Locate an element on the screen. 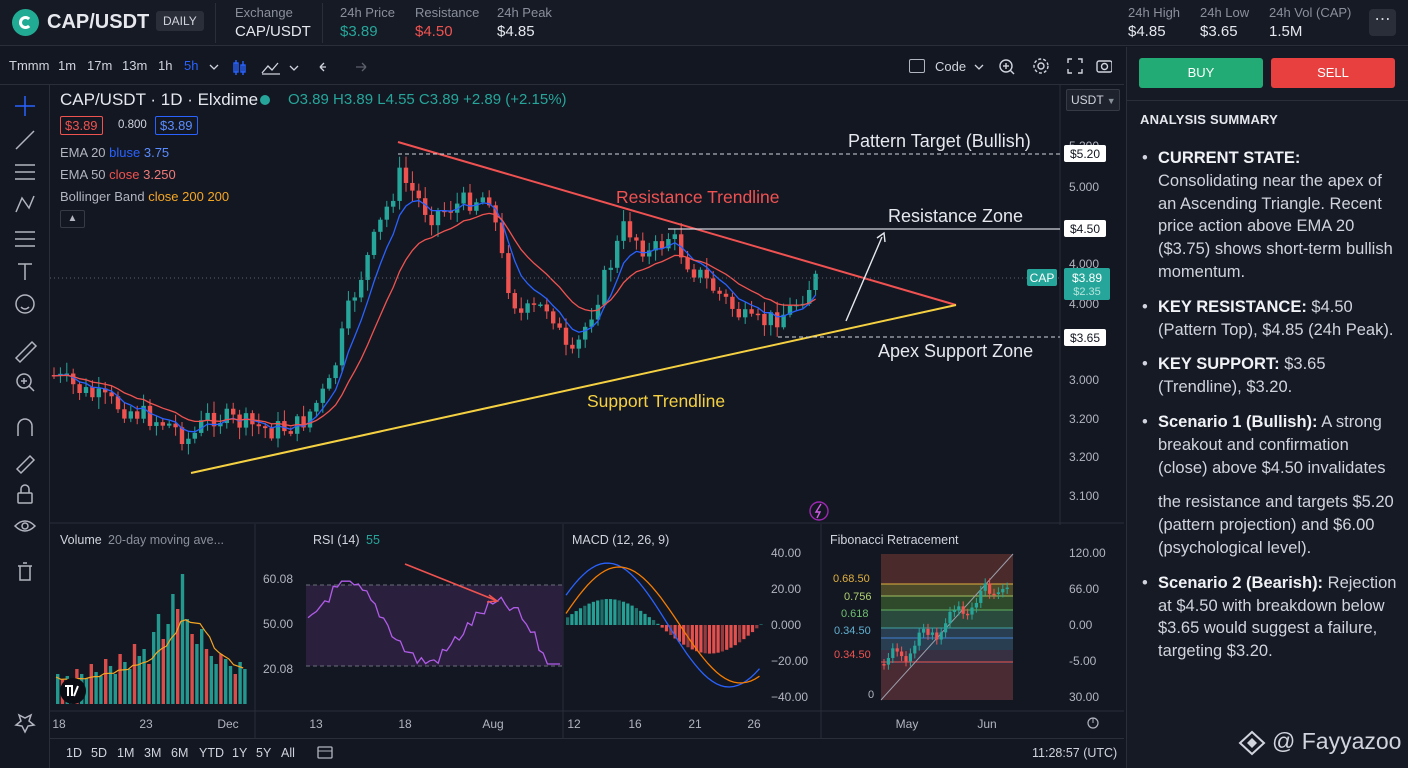  fib-title: Fibonacci Retracement is located at coordinates (894, 540).